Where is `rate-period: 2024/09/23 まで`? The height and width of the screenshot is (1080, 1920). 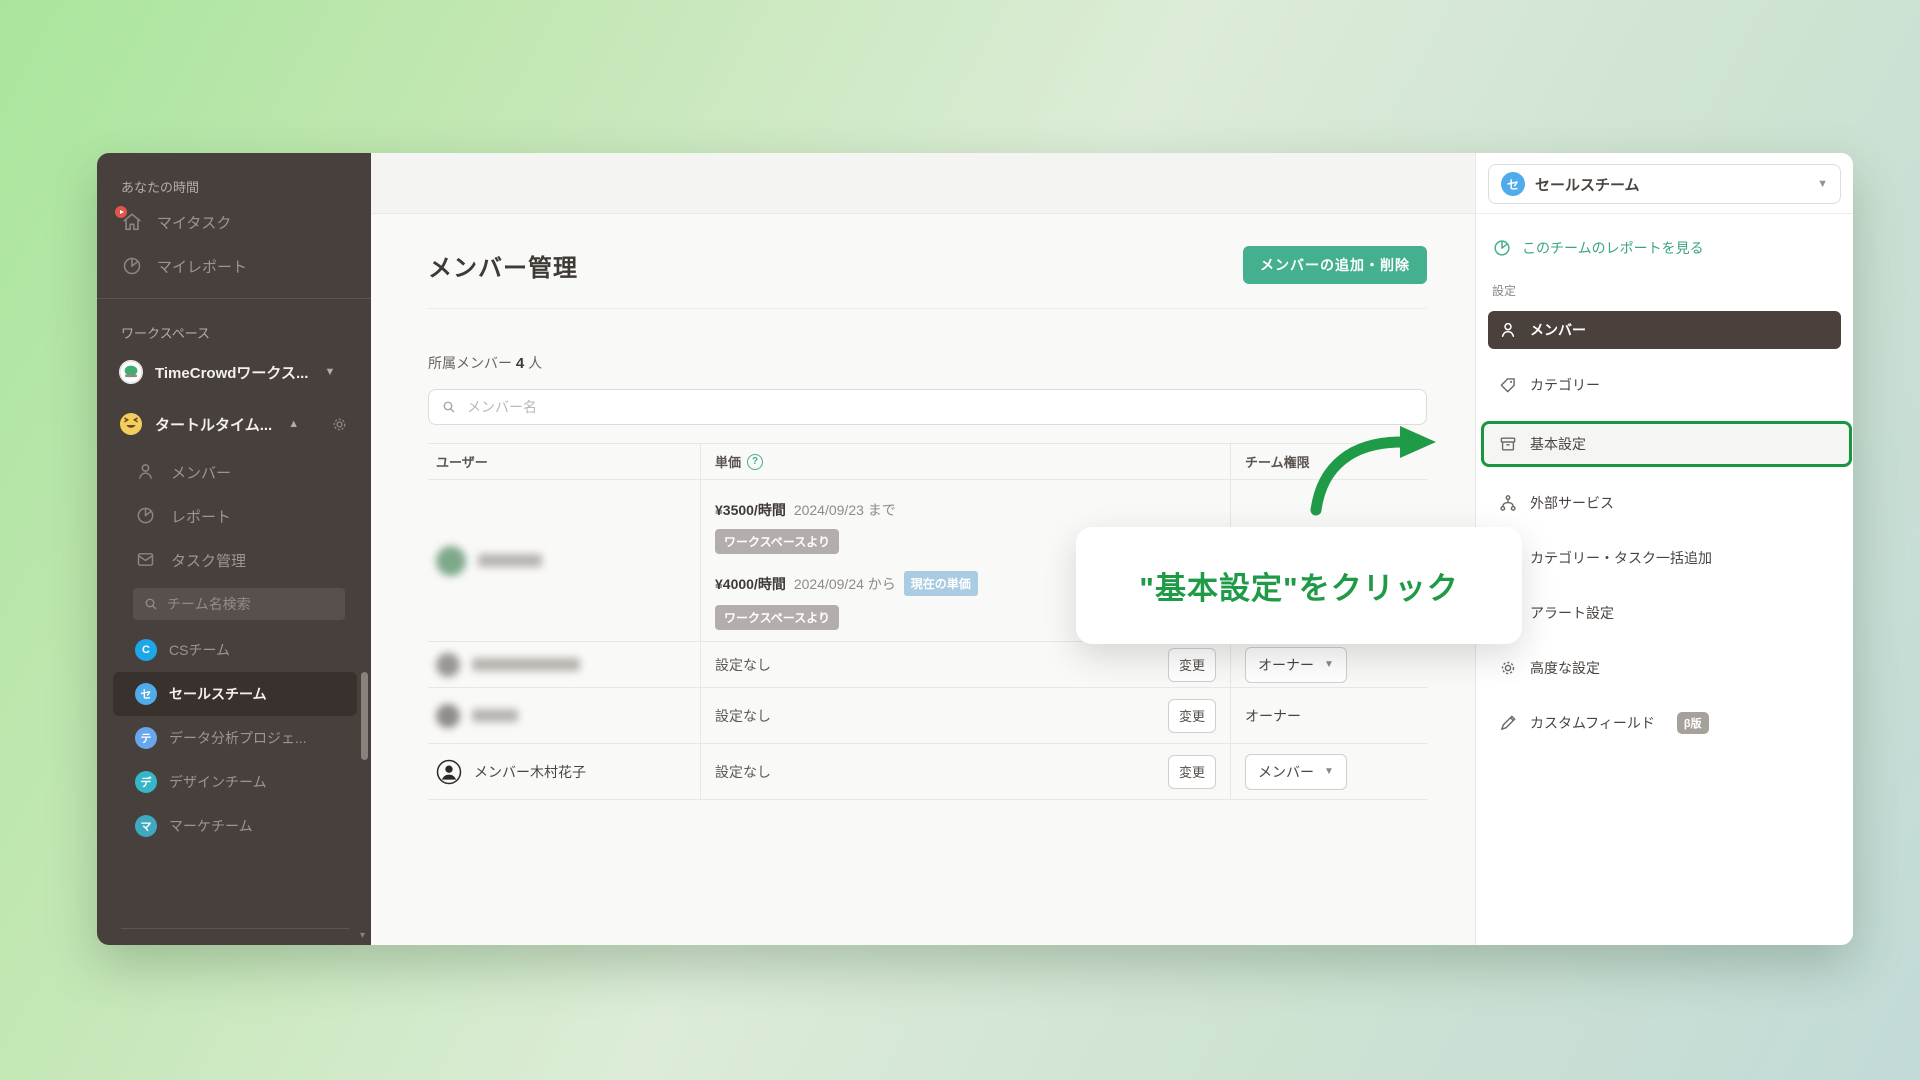
rate-period: 2024/09/23 まで is located at coordinates (844, 510).